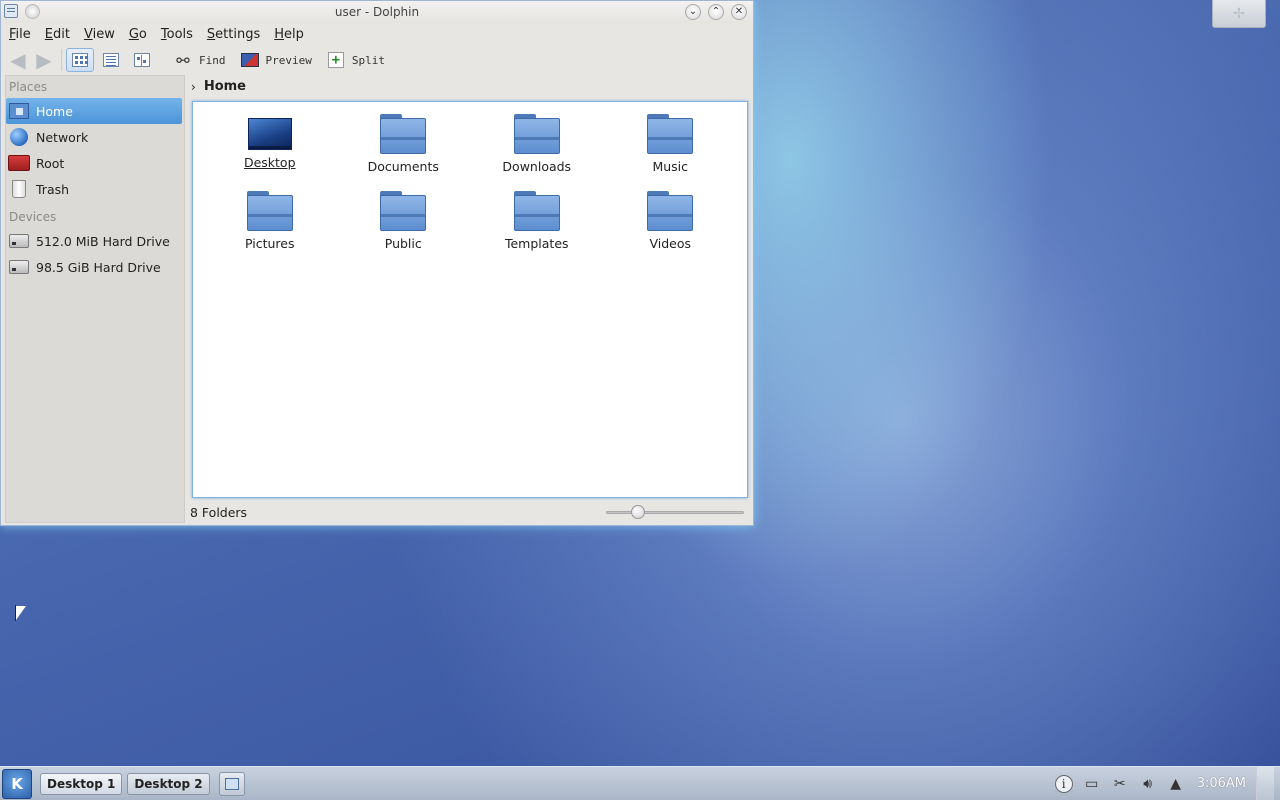 The image size is (1280, 800). What do you see at coordinates (670, 243) in the screenshot?
I see `file-label: Videos` at bounding box center [670, 243].